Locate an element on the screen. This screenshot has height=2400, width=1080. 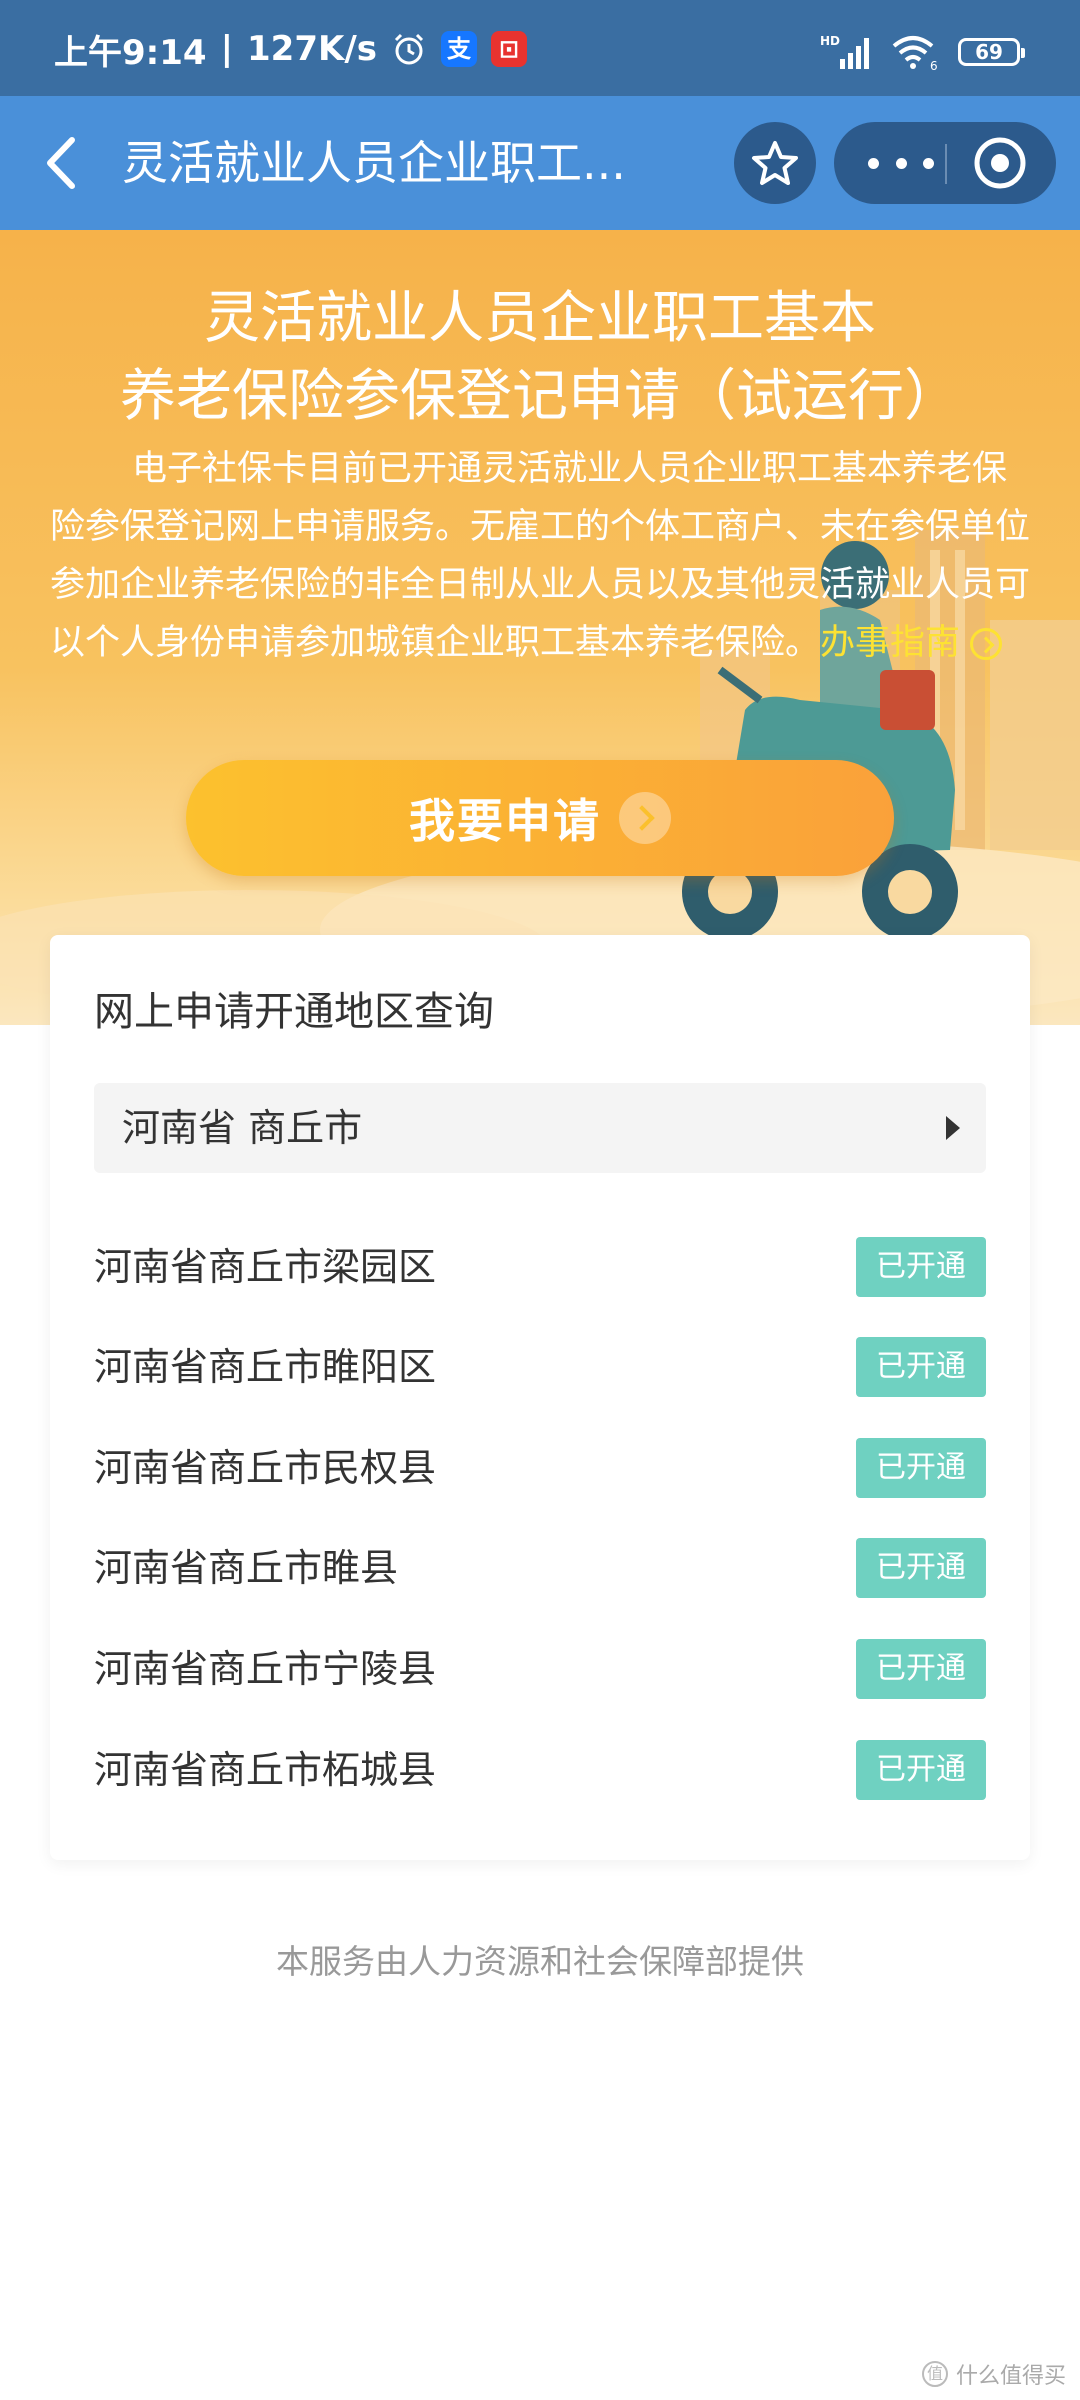
region-name: 河南省商丘市民权县 is located at coordinates (265, 1468).